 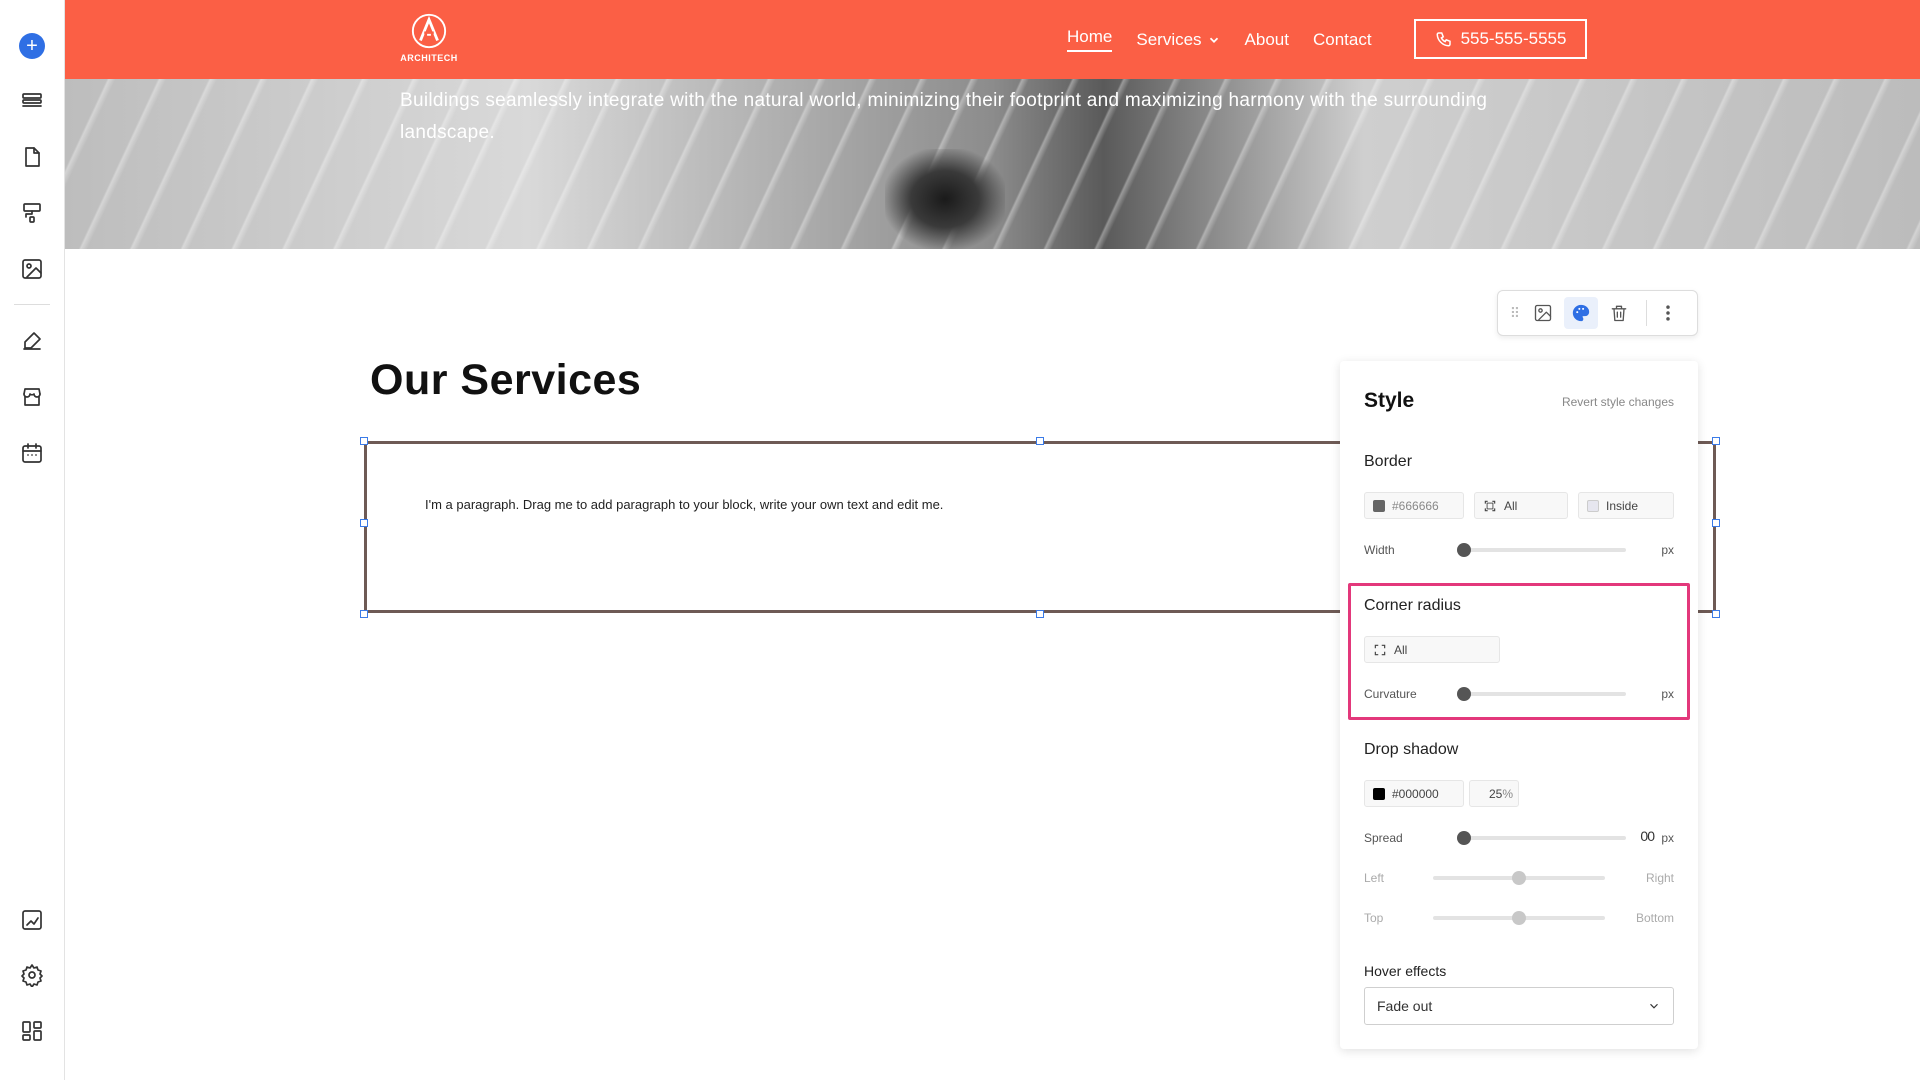 I want to click on shadow-color-value: #000000, so click(x=1415, y=793).